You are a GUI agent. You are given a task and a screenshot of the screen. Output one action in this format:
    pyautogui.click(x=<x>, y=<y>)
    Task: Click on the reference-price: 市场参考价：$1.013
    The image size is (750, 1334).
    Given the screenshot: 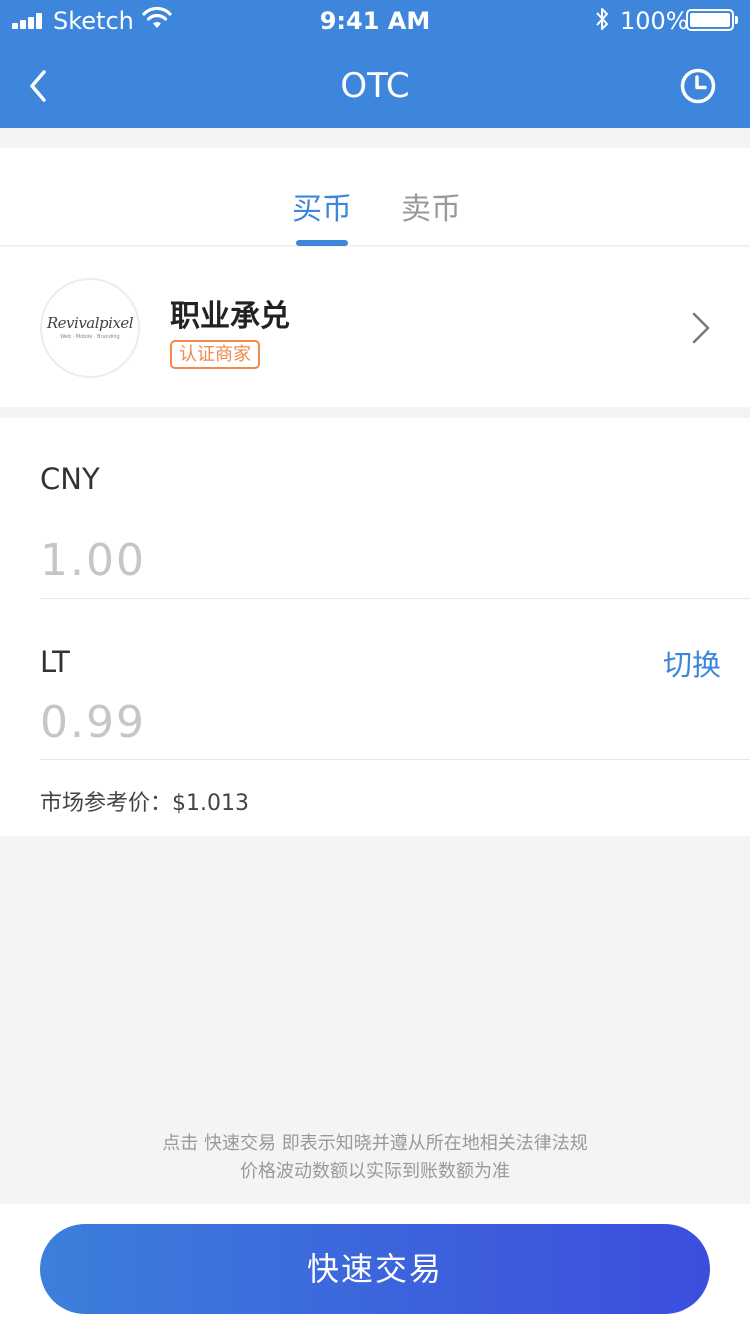 What is the action you would take?
    pyautogui.click(x=144, y=803)
    